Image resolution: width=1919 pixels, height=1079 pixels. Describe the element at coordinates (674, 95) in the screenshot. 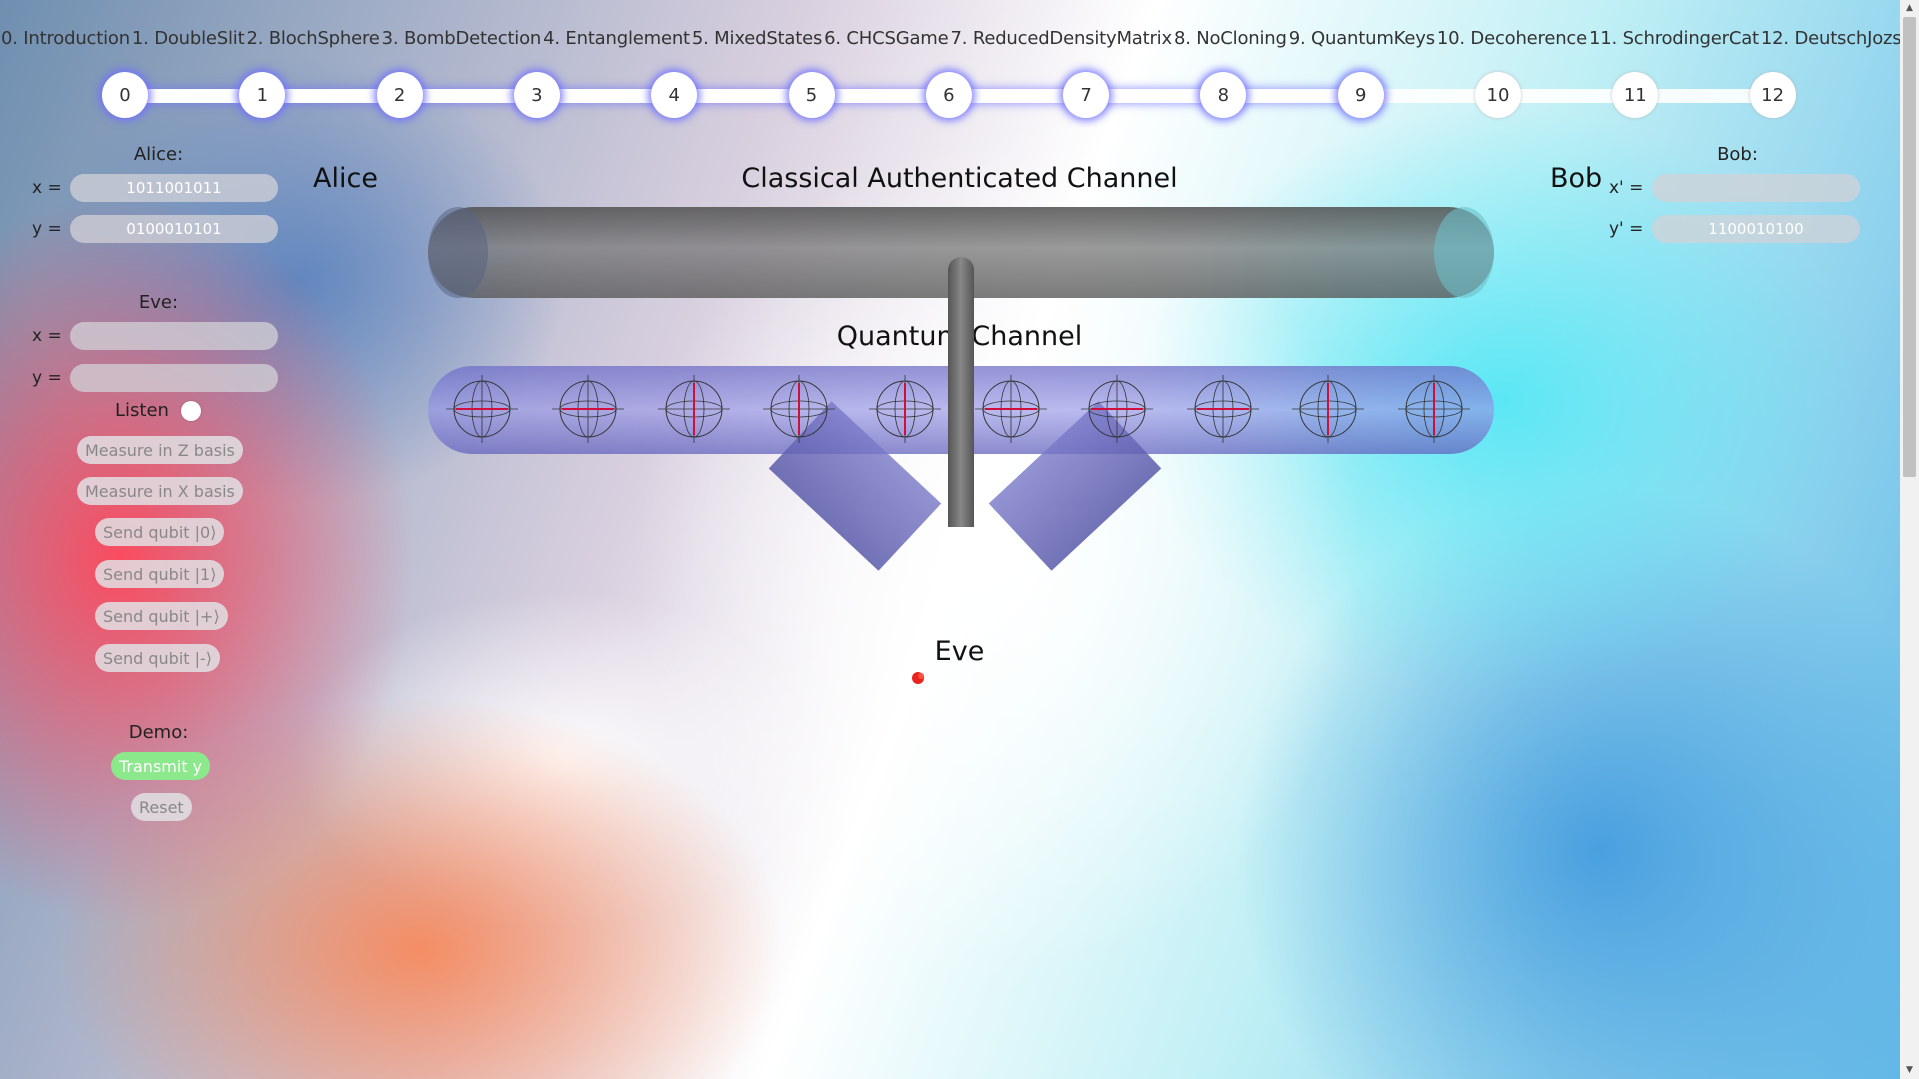

I see `step-4: 4` at that location.